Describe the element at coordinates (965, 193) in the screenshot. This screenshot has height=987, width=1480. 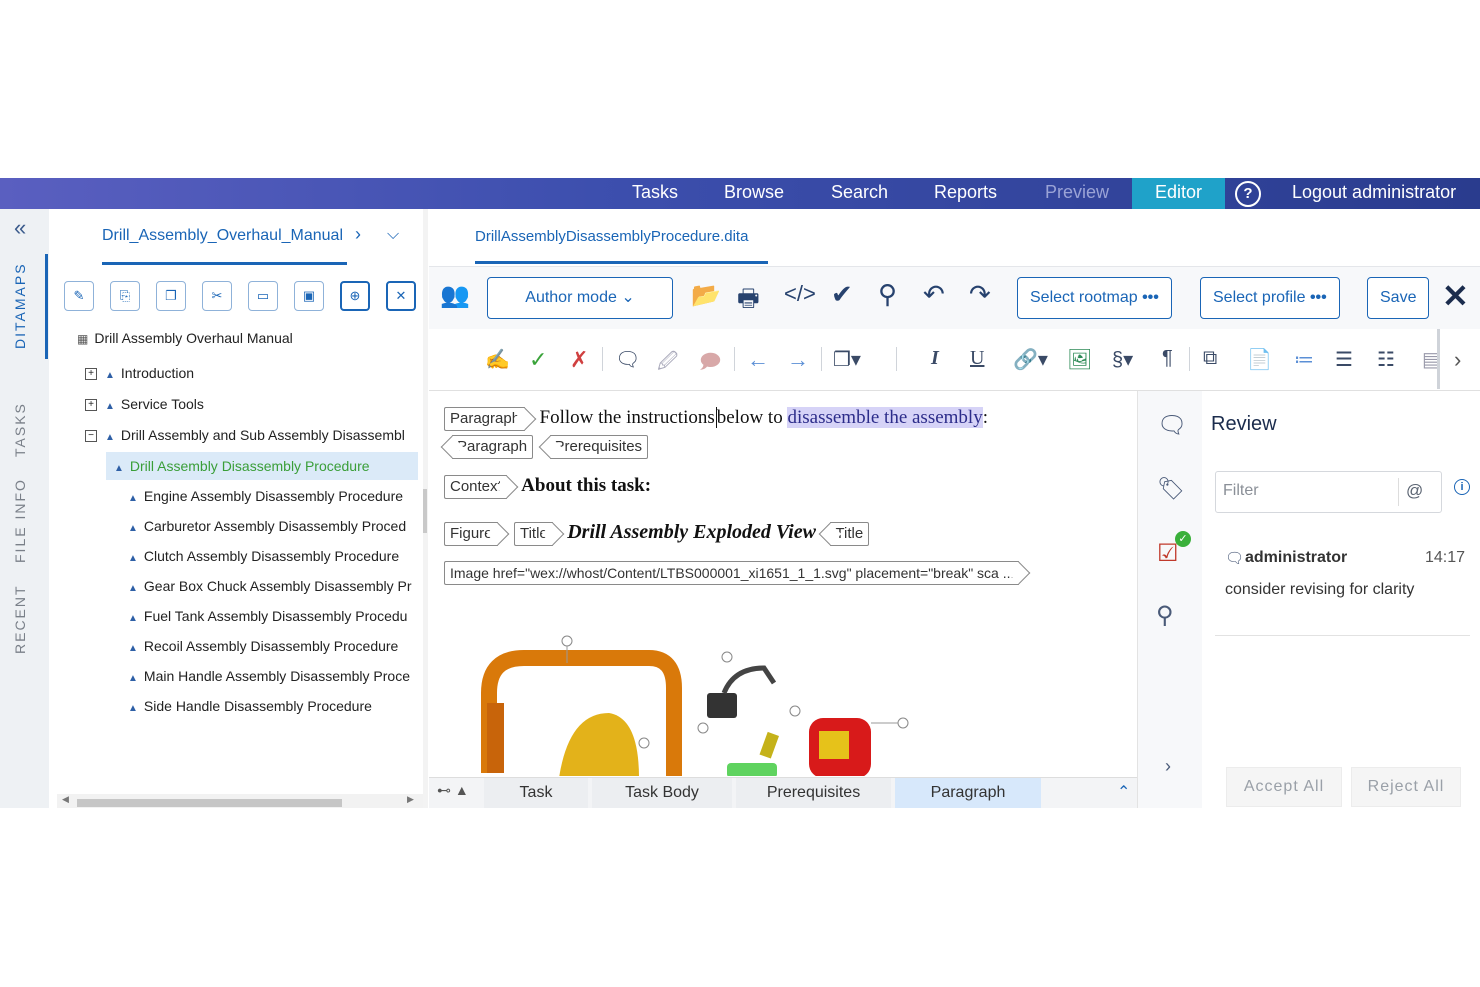
I see `nav-reports: Reports` at that location.